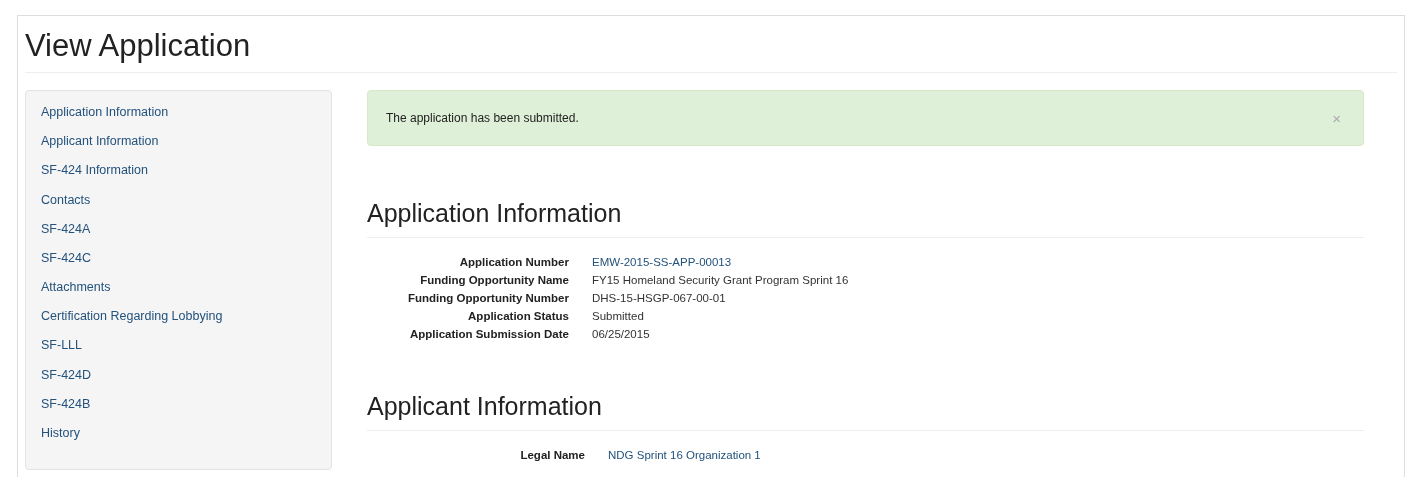  I want to click on field-label: Application Submission Date, so click(488, 334).